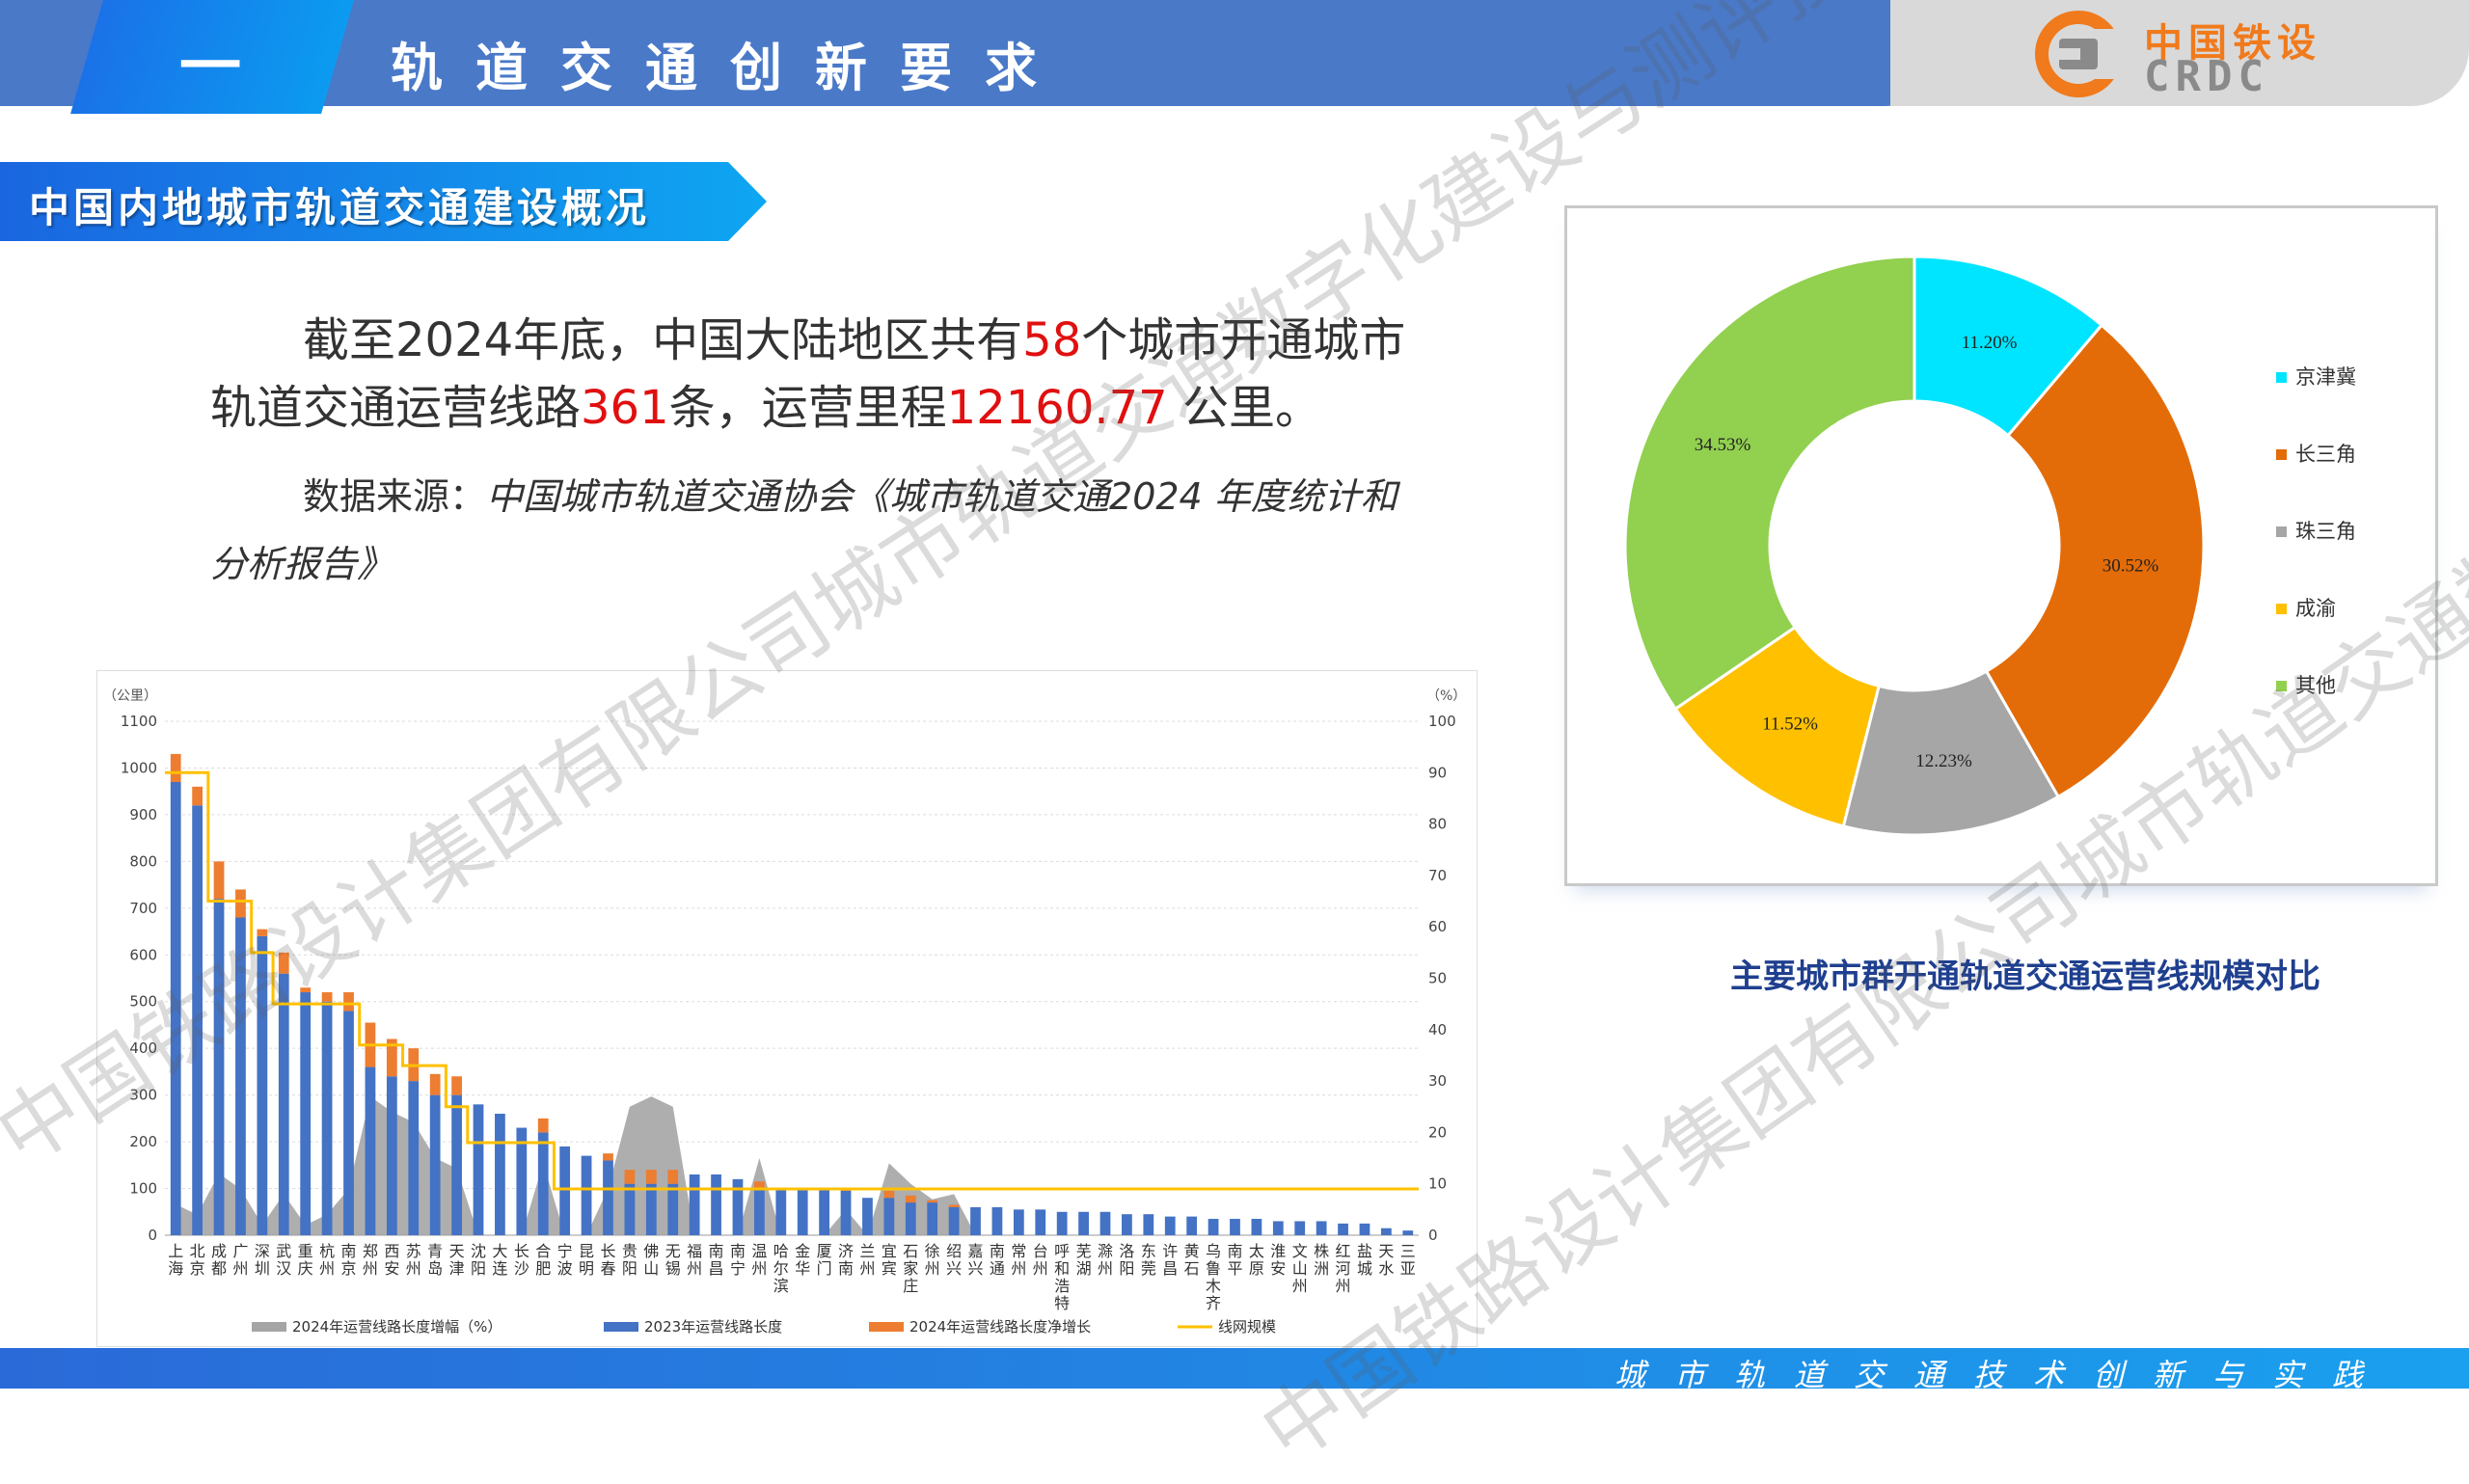 Image resolution: width=2469 pixels, height=1484 pixels. What do you see at coordinates (932, 1260) in the screenshot?
I see `x-tick-label: 徐州` at bounding box center [932, 1260].